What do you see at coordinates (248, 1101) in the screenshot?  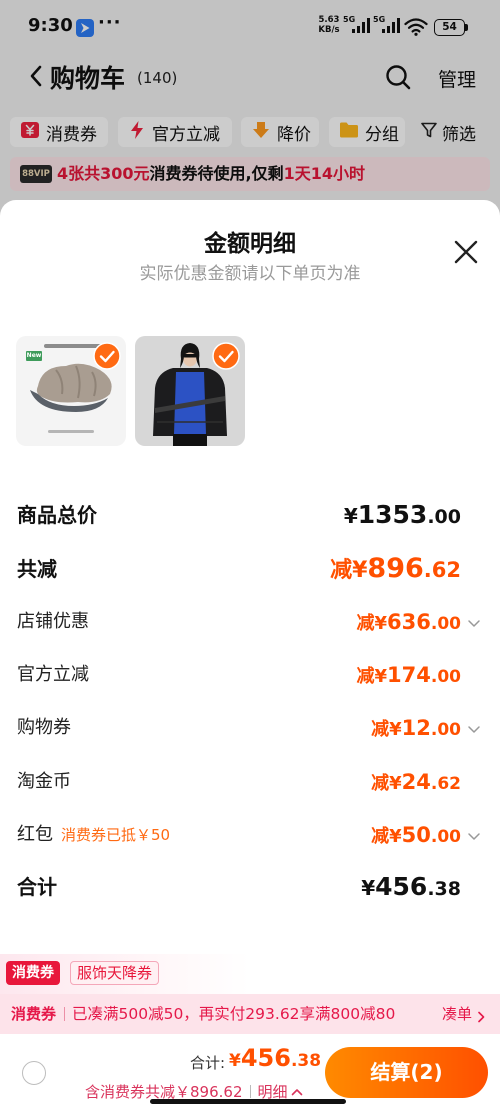 I see `home-indicator` at bounding box center [248, 1101].